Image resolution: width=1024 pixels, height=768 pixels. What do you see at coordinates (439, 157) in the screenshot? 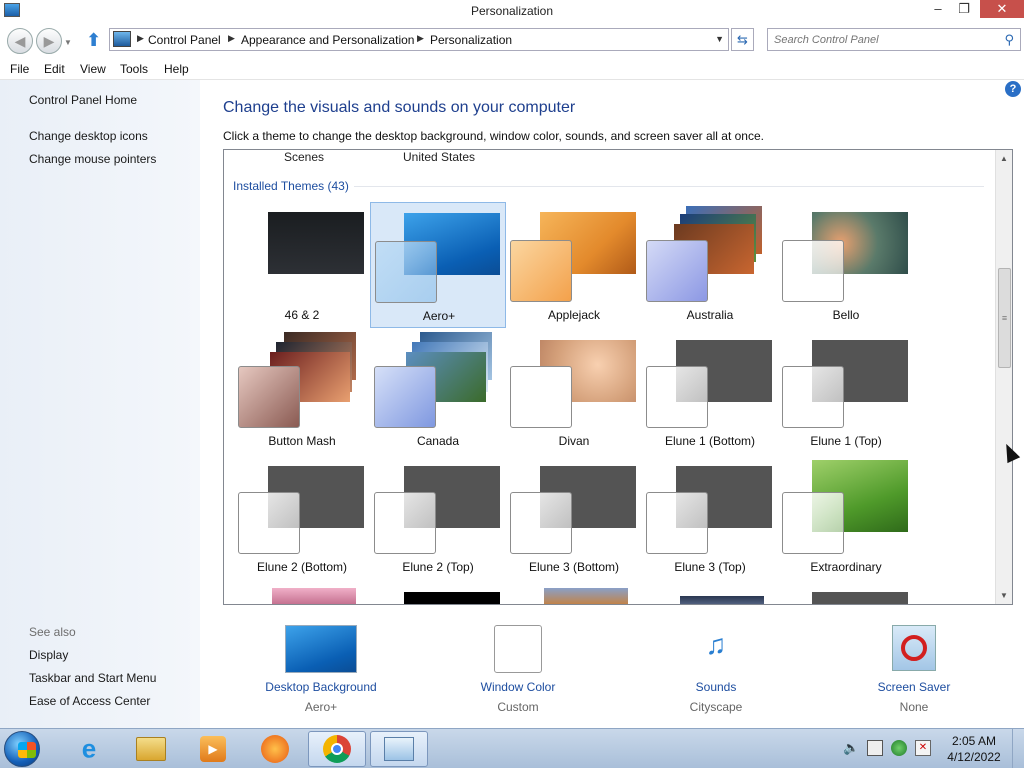
I see `theme-label-united-states: United States` at bounding box center [439, 157].